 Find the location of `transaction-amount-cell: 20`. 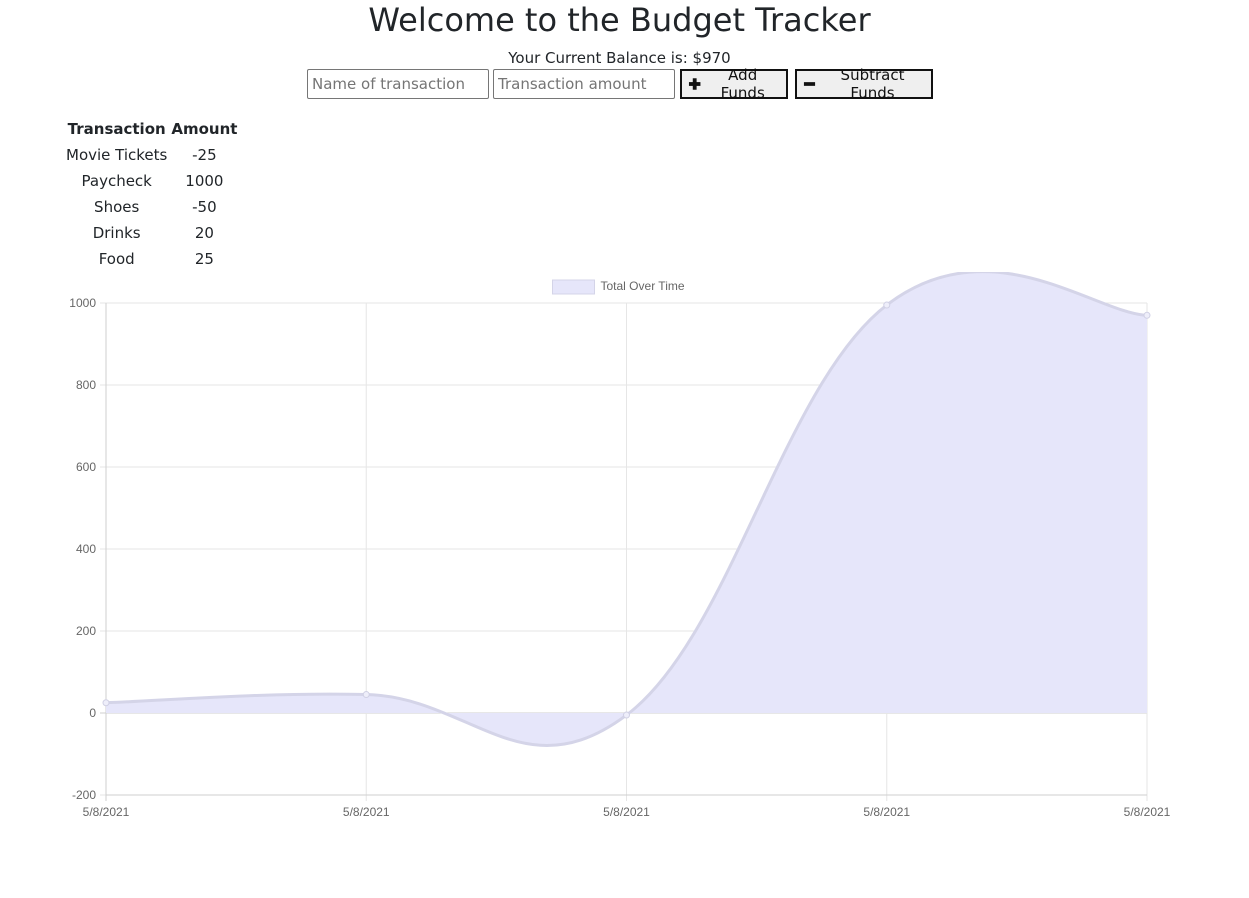

transaction-amount-cell: 20 is located at coordinates (204, 233).